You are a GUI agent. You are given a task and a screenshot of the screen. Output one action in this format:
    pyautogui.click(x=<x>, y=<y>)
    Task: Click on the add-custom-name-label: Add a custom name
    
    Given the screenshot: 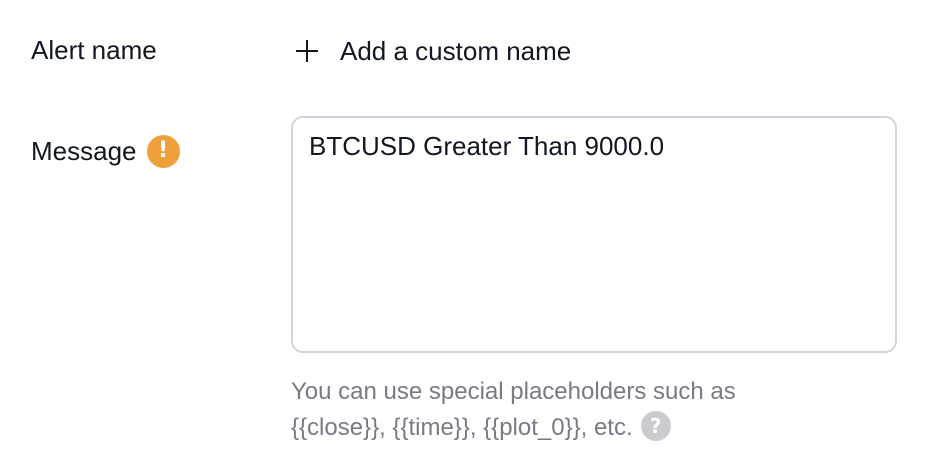 What is the action you would take?
    pyautogui.click(x=456, y=51)
    